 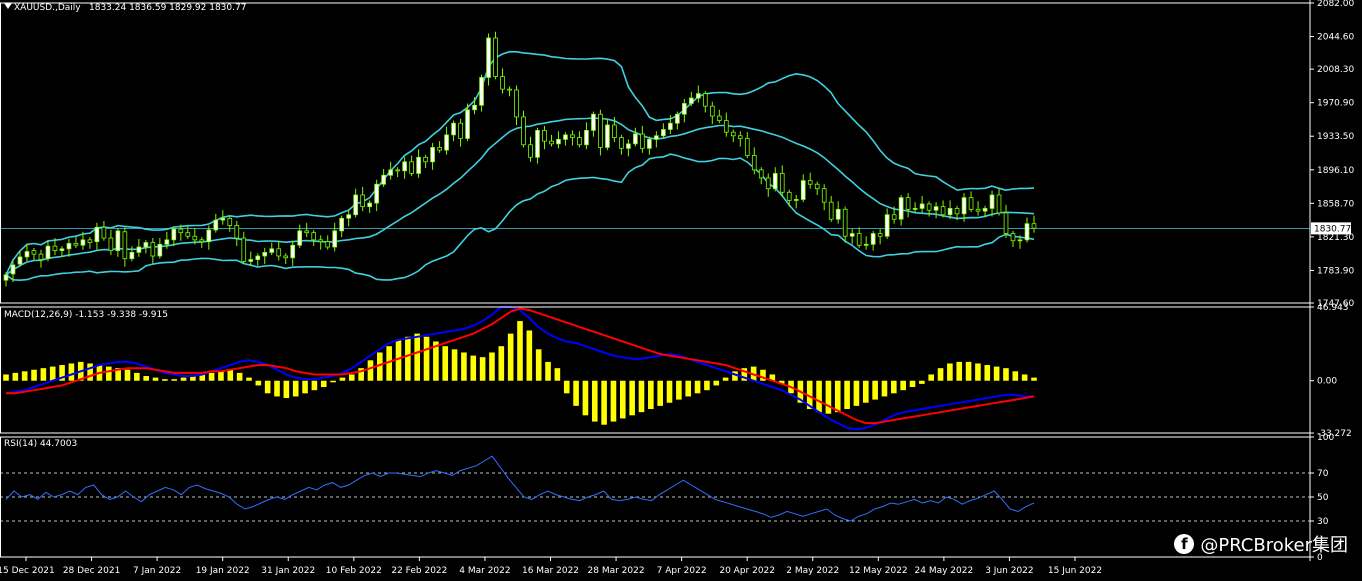 I want to click on price-tick-label: 1783.90, so click(x=1335, y=271).